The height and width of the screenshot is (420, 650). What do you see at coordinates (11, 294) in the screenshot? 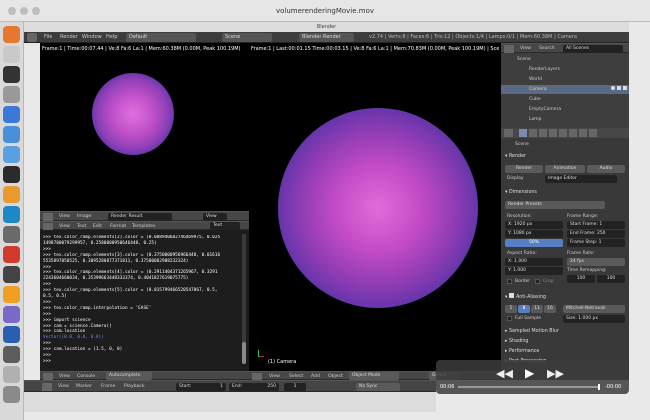
I see `illustrator-icon` at bounding box center [11, 294].